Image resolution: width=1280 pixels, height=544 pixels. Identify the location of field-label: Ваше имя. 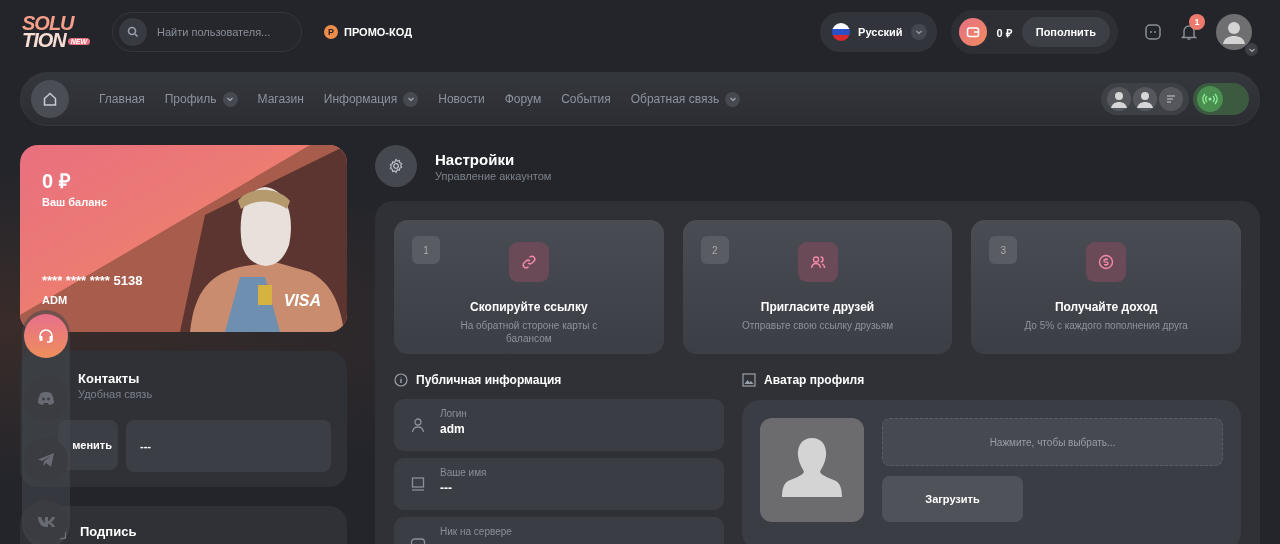
(463, 472).